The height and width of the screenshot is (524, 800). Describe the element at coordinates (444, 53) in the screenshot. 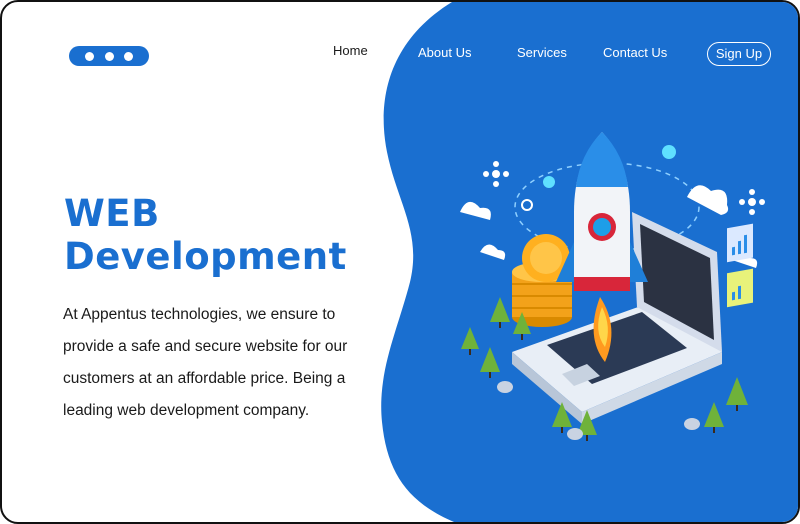

I see `nav-about-link: About Us` at that location.